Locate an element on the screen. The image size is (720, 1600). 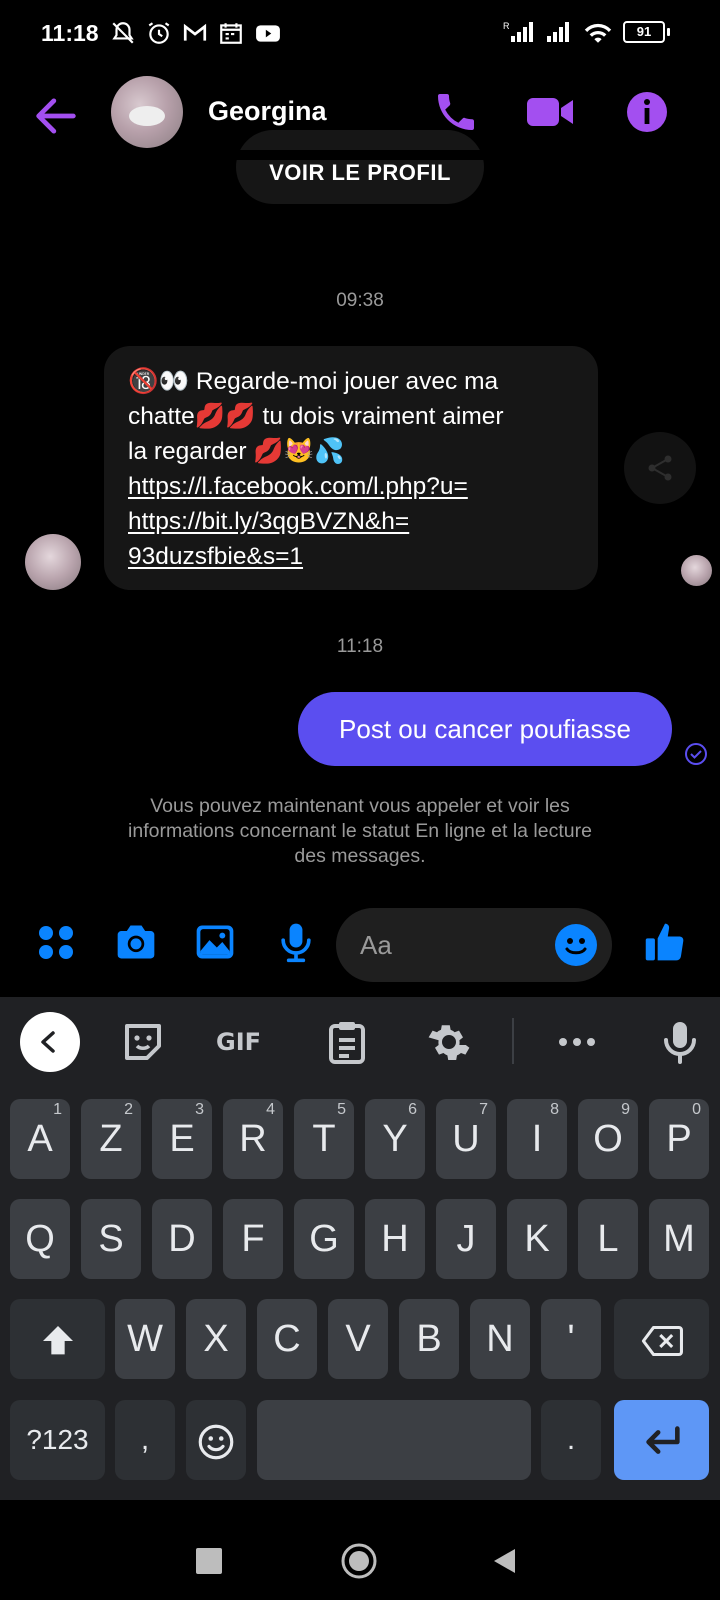
info-icon is located at coordinates (647, 112).